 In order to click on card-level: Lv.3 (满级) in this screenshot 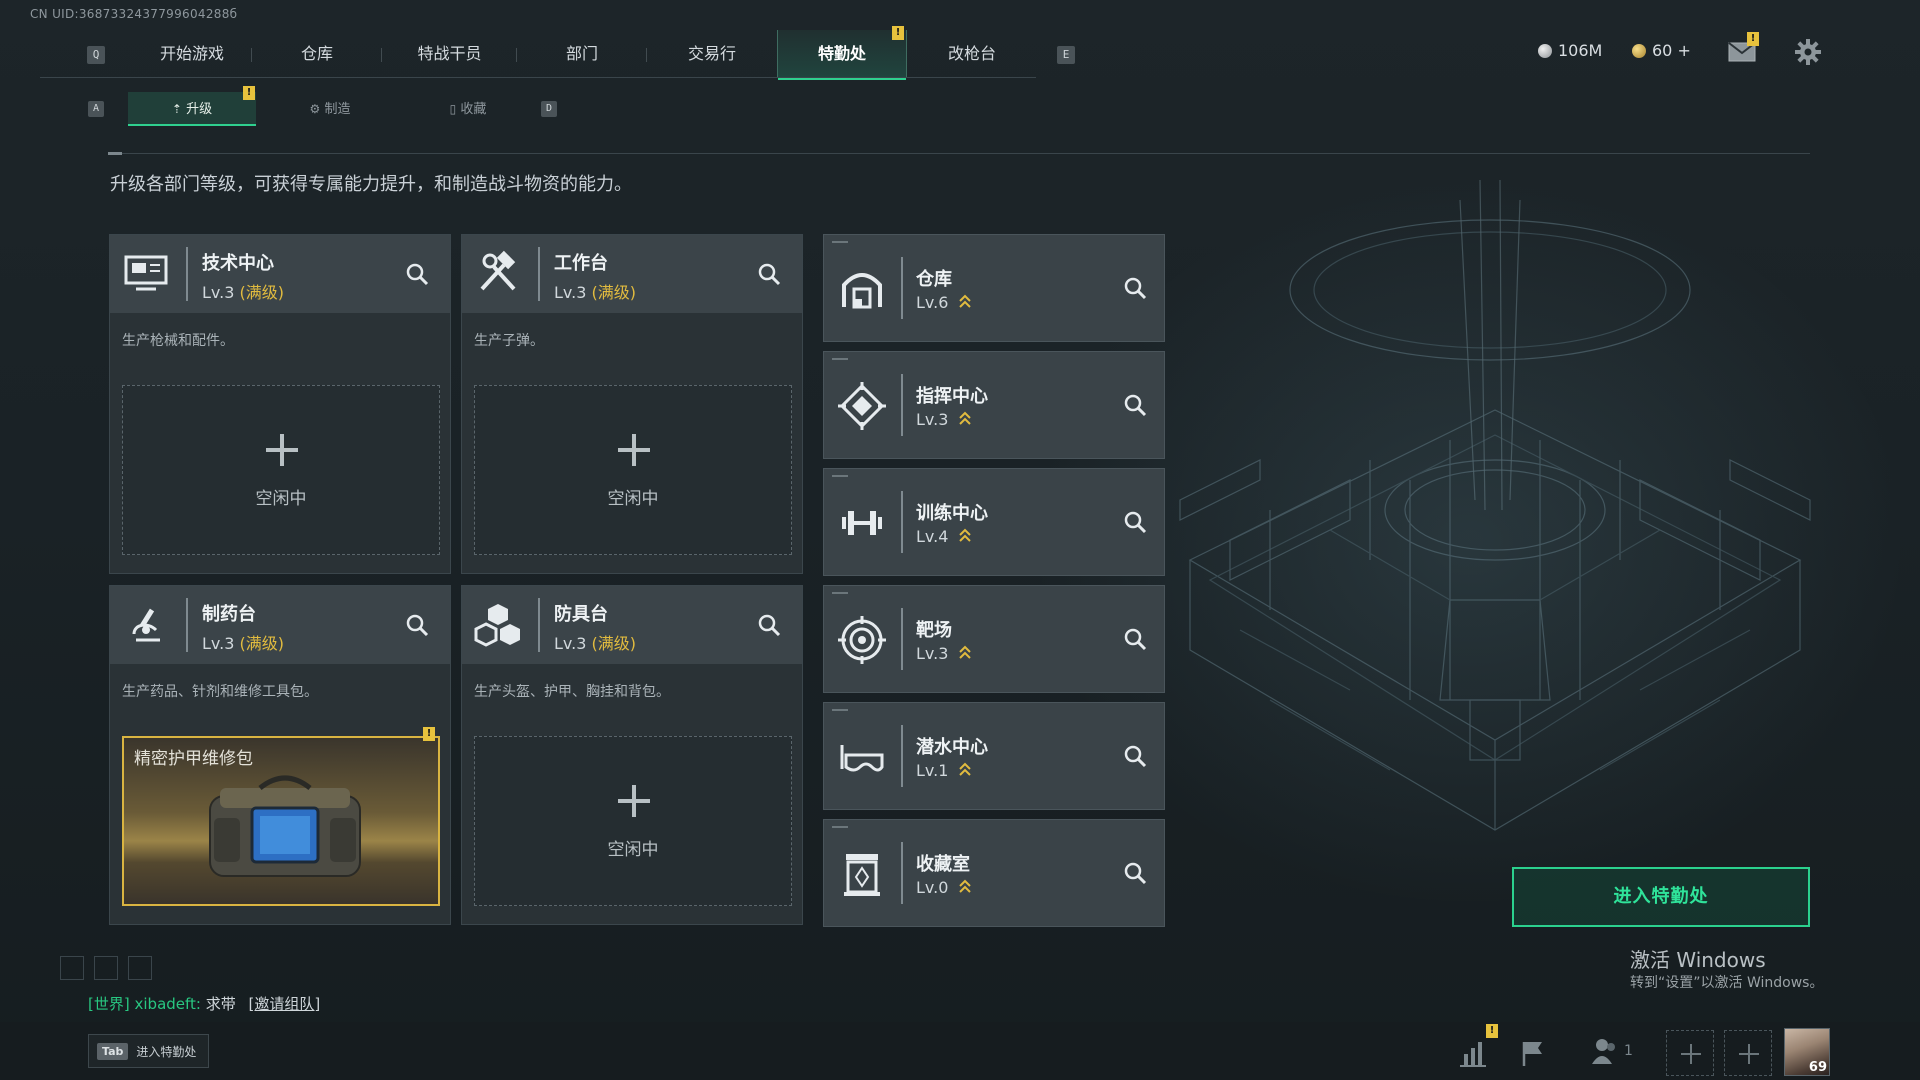, I will do `click(243, 292)`.